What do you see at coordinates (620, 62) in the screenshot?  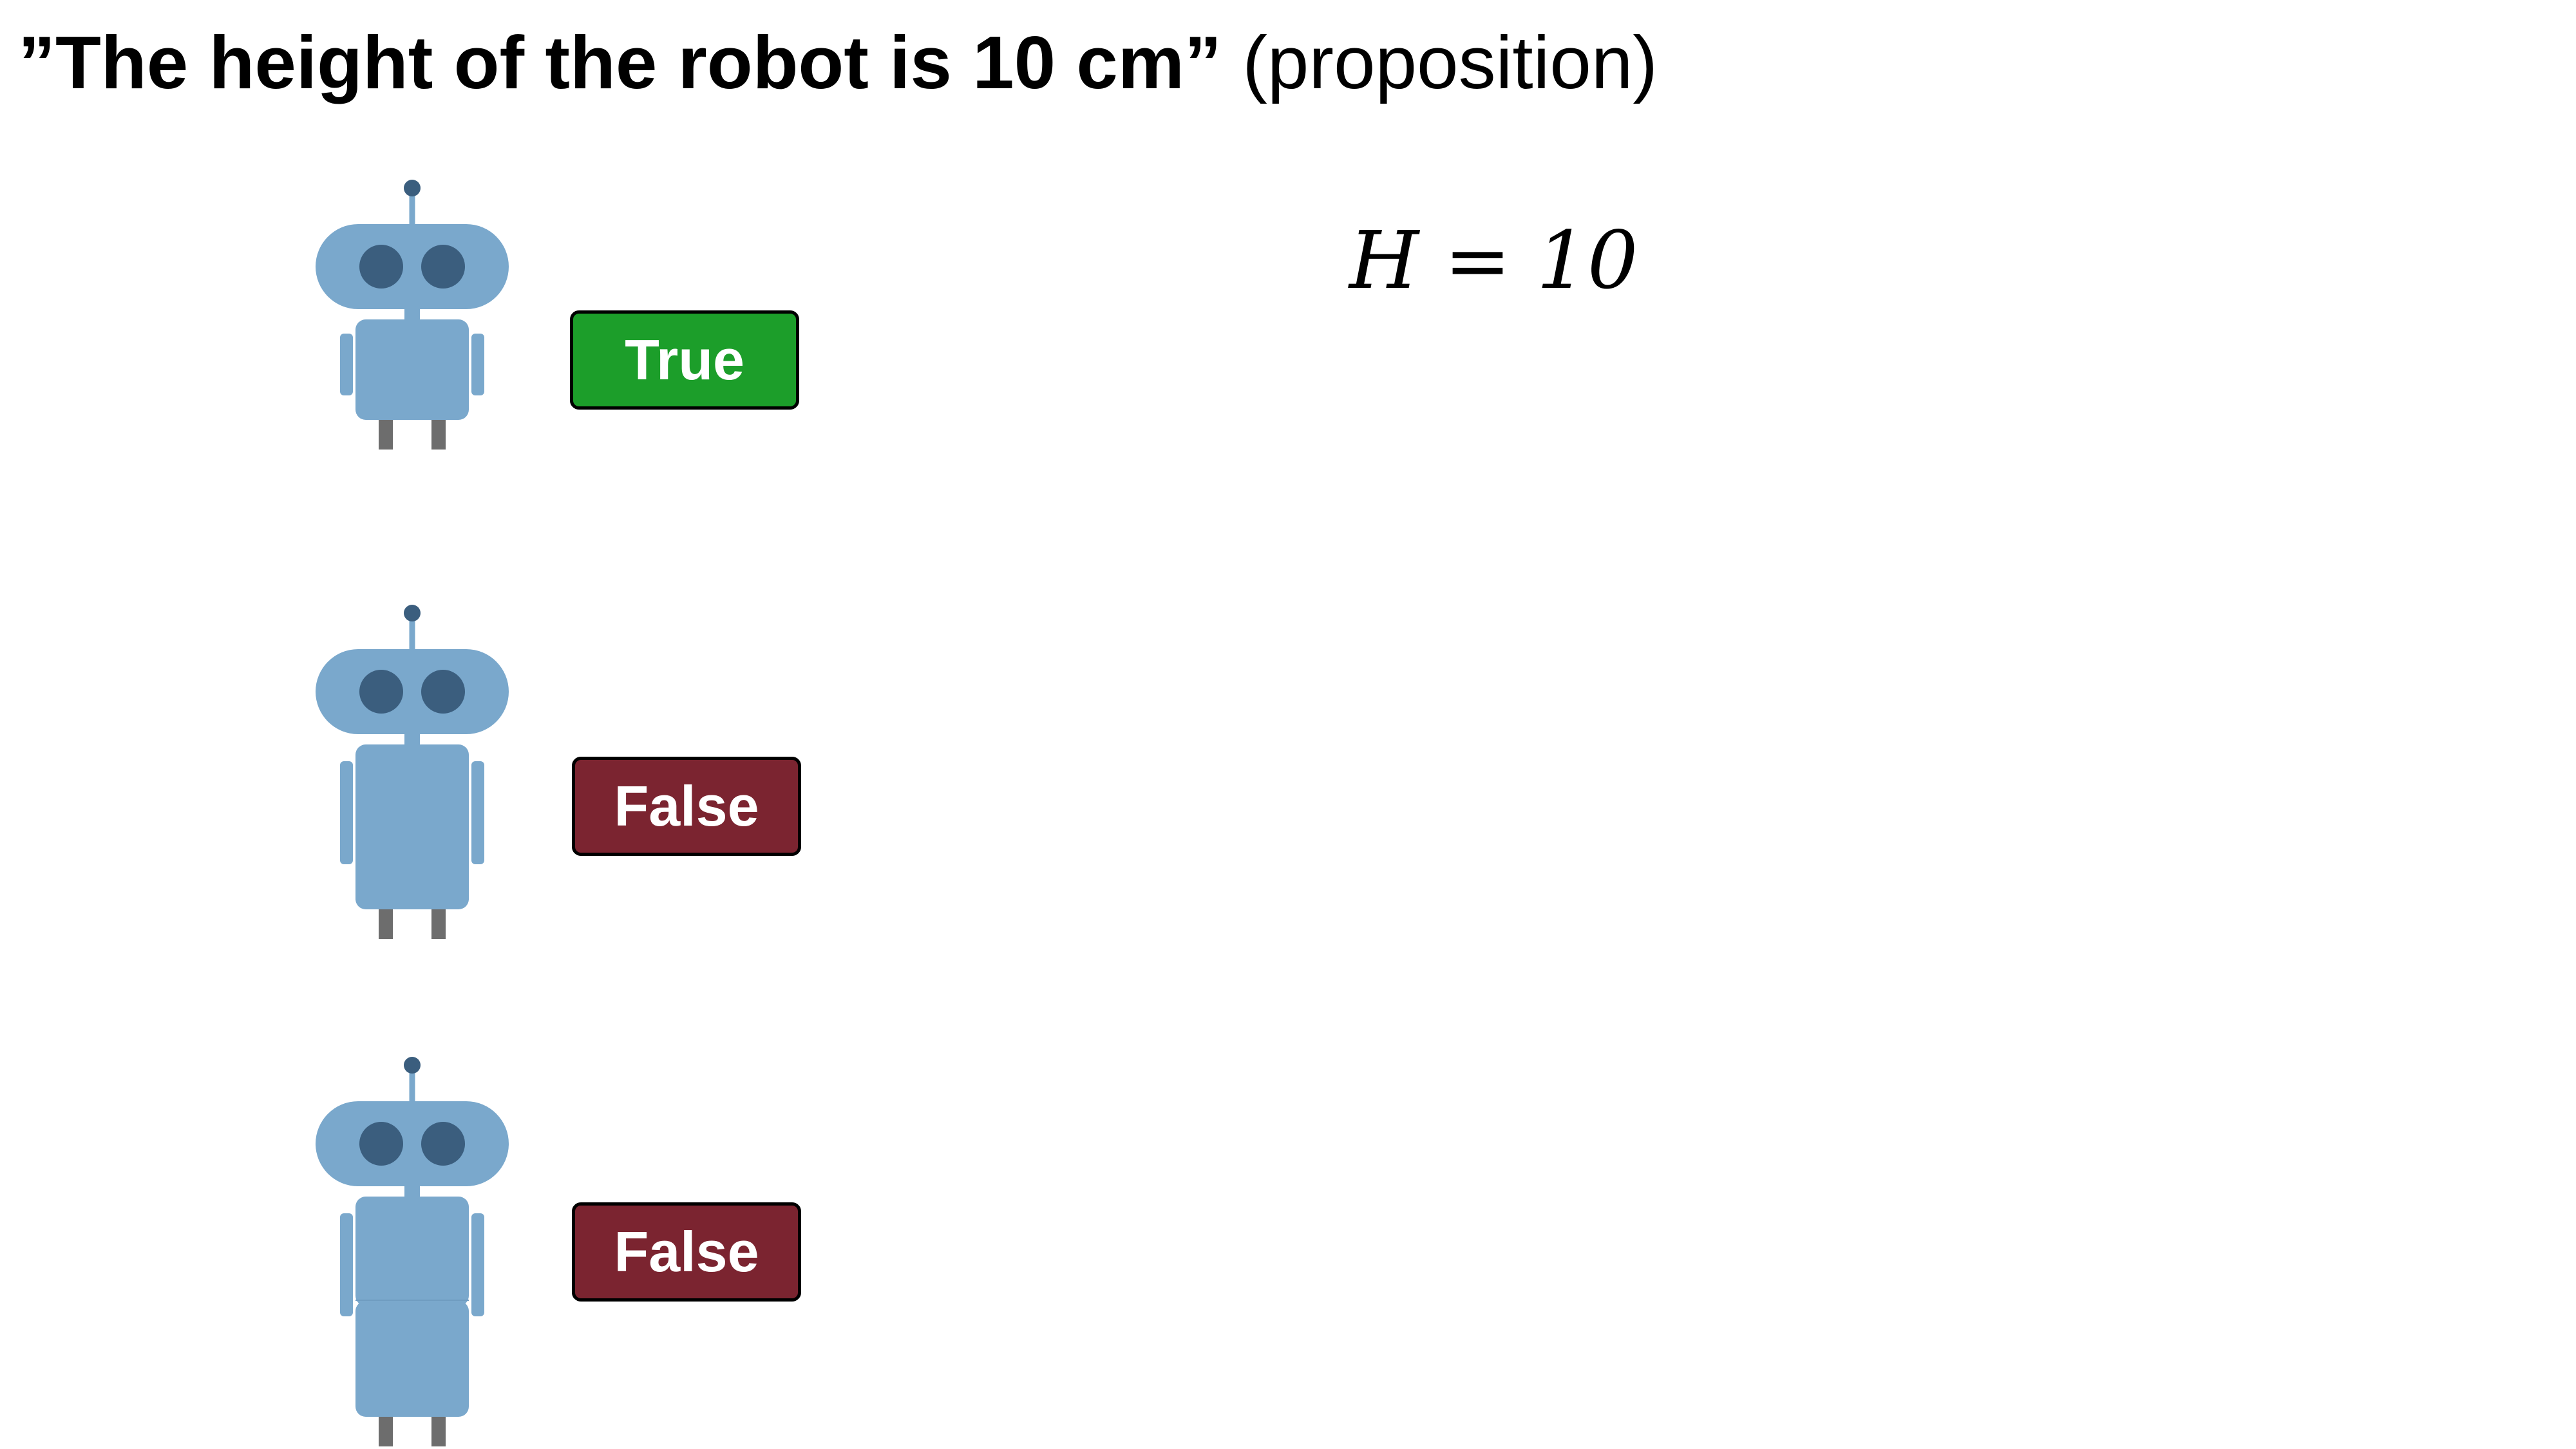 I see `proposition-statement: ”The height of the robot is 10 cm”` at bounding box center [620, 62].